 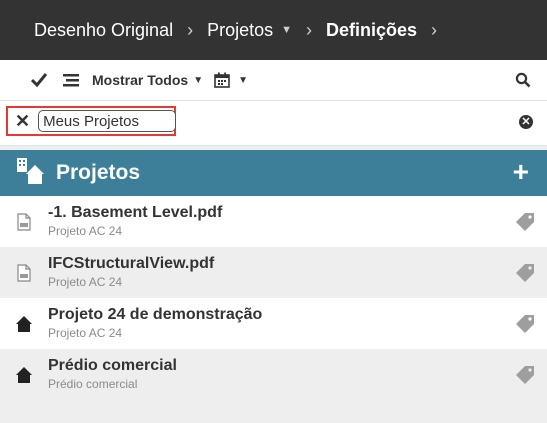 I want to click on breadcrumb-item-definicoes: Definições, so click(x=371, y=30).